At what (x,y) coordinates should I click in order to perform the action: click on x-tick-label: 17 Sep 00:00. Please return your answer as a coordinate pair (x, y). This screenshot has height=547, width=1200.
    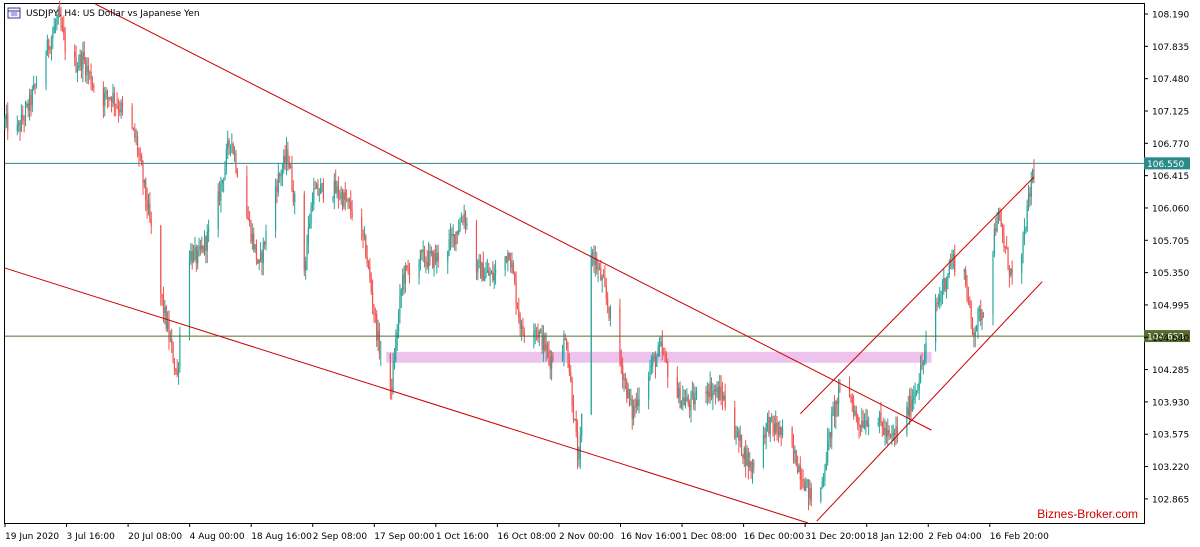
    Looking at the image, I should click on (404, 537).